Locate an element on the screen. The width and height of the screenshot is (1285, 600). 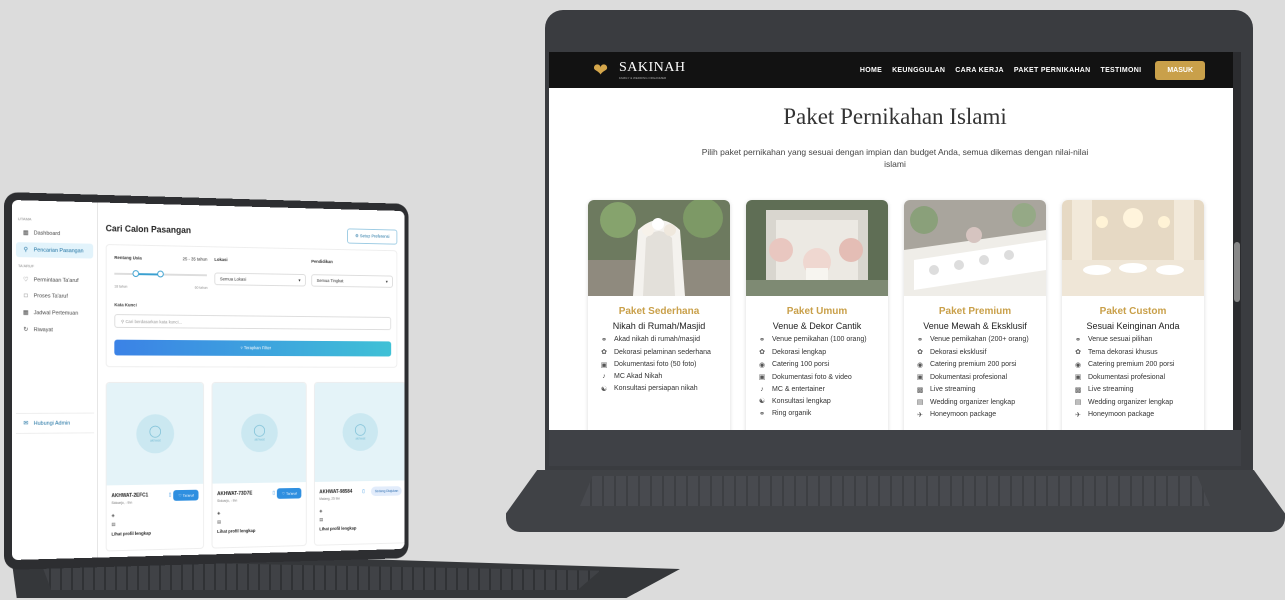
mail-icon: ✉ is located at coordinates (26, 423).